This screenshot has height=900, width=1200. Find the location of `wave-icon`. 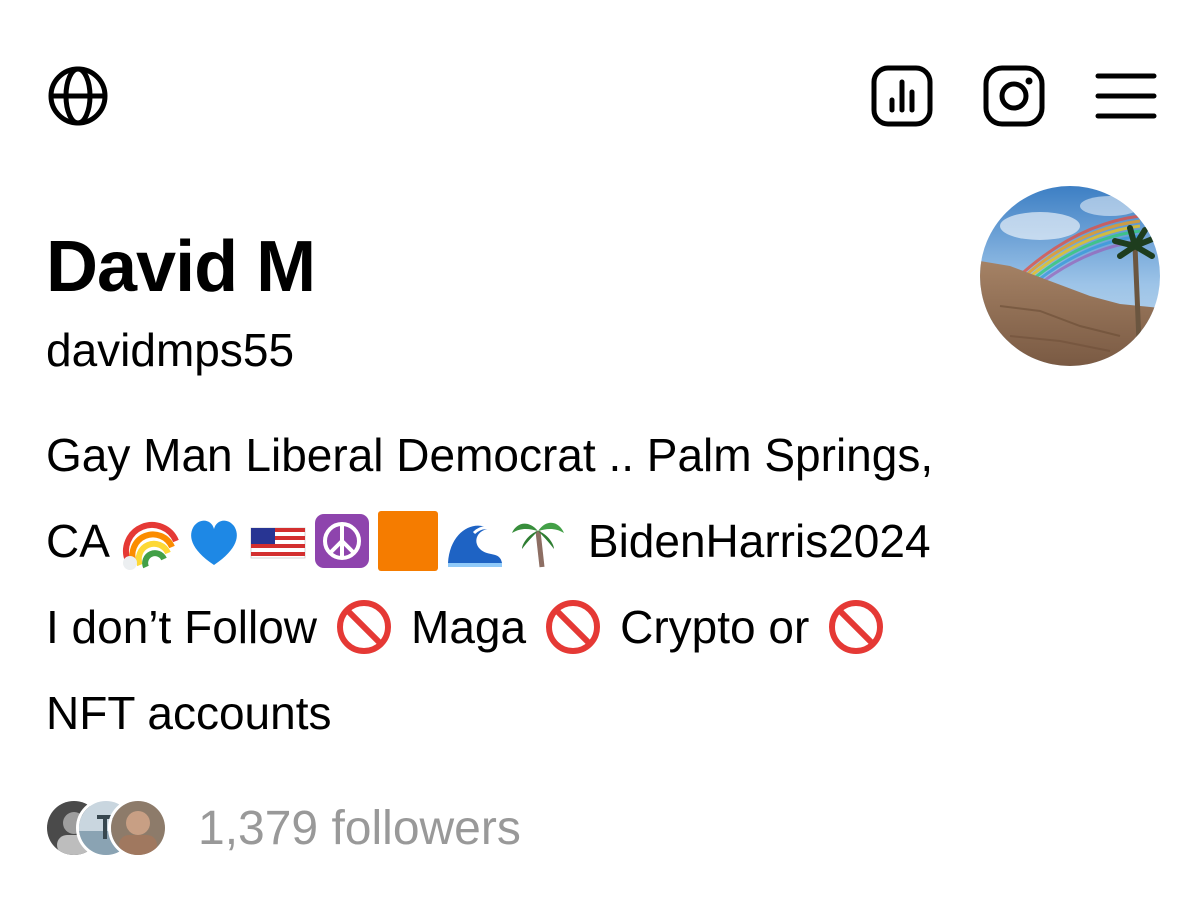

wave-icon is located at coordinates (474, 546).